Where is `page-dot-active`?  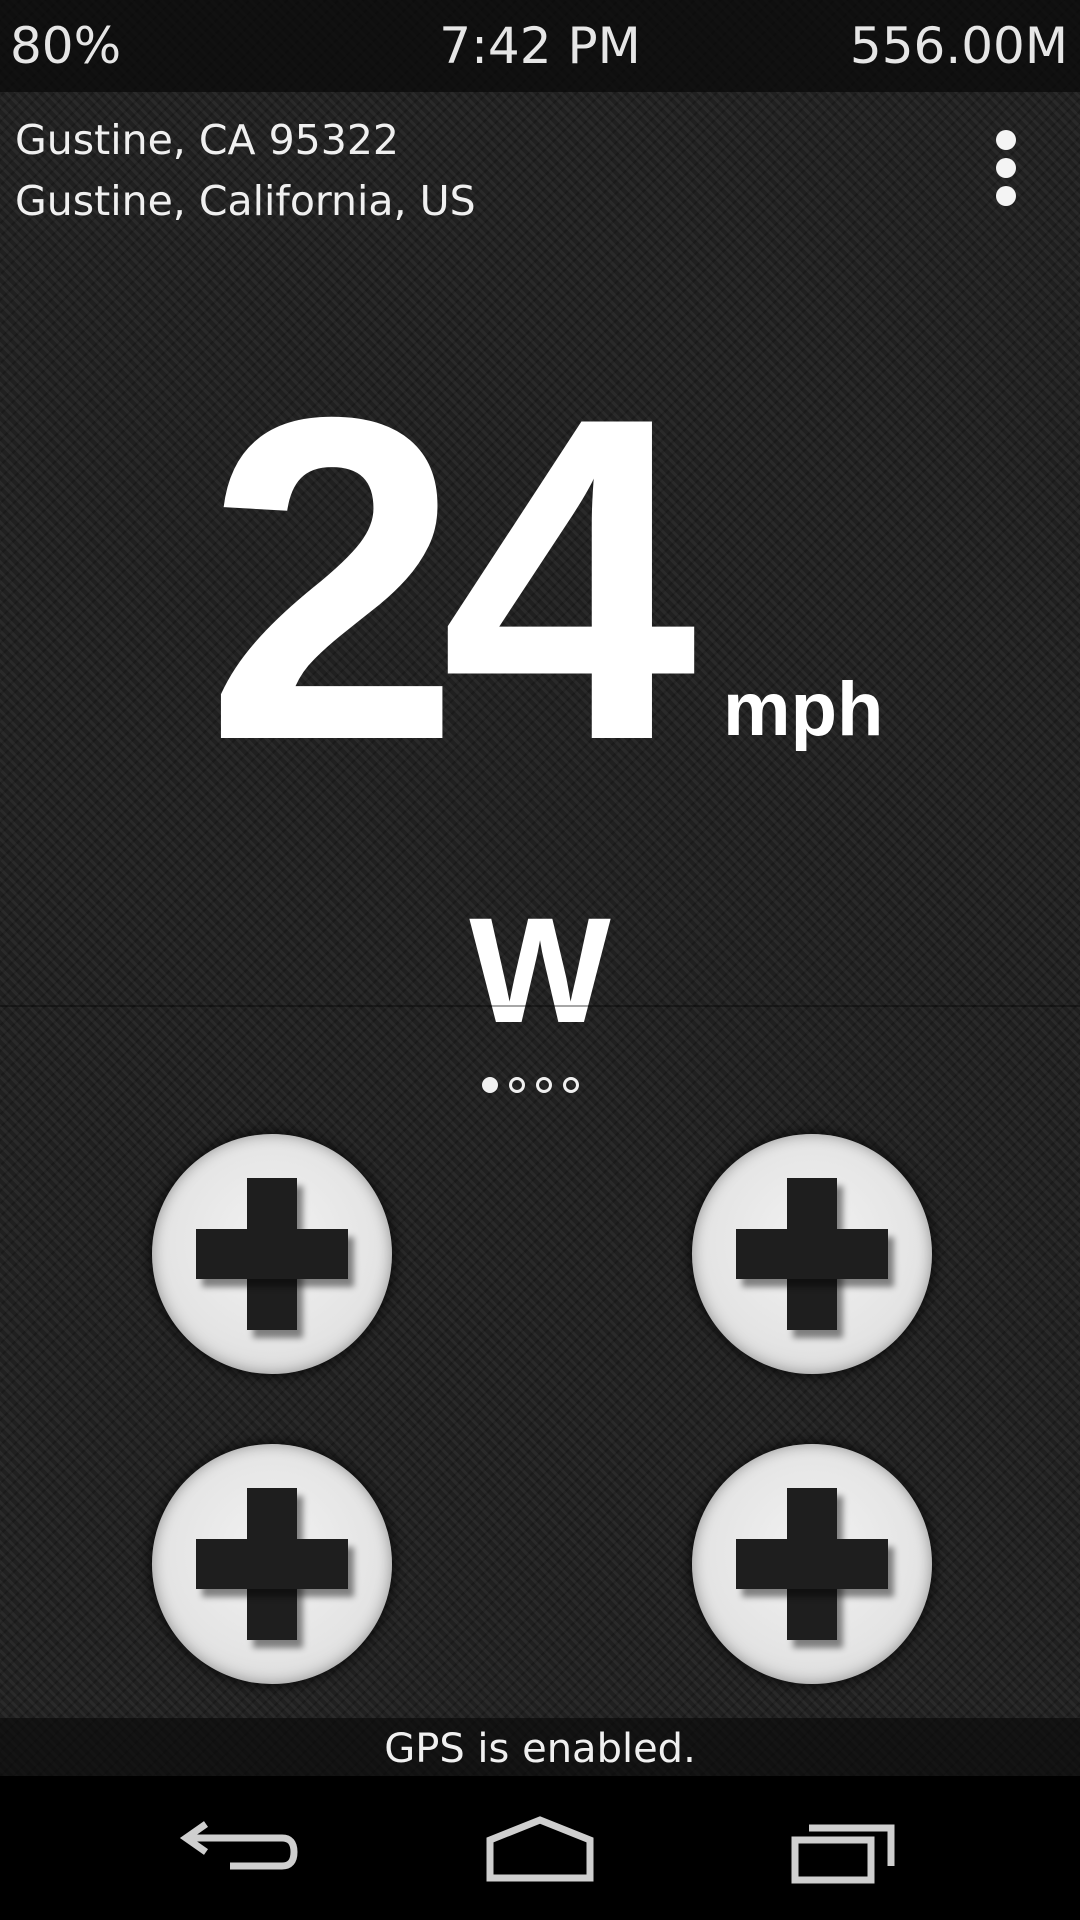
page-dot-active is located at coordinates (490, 1085).